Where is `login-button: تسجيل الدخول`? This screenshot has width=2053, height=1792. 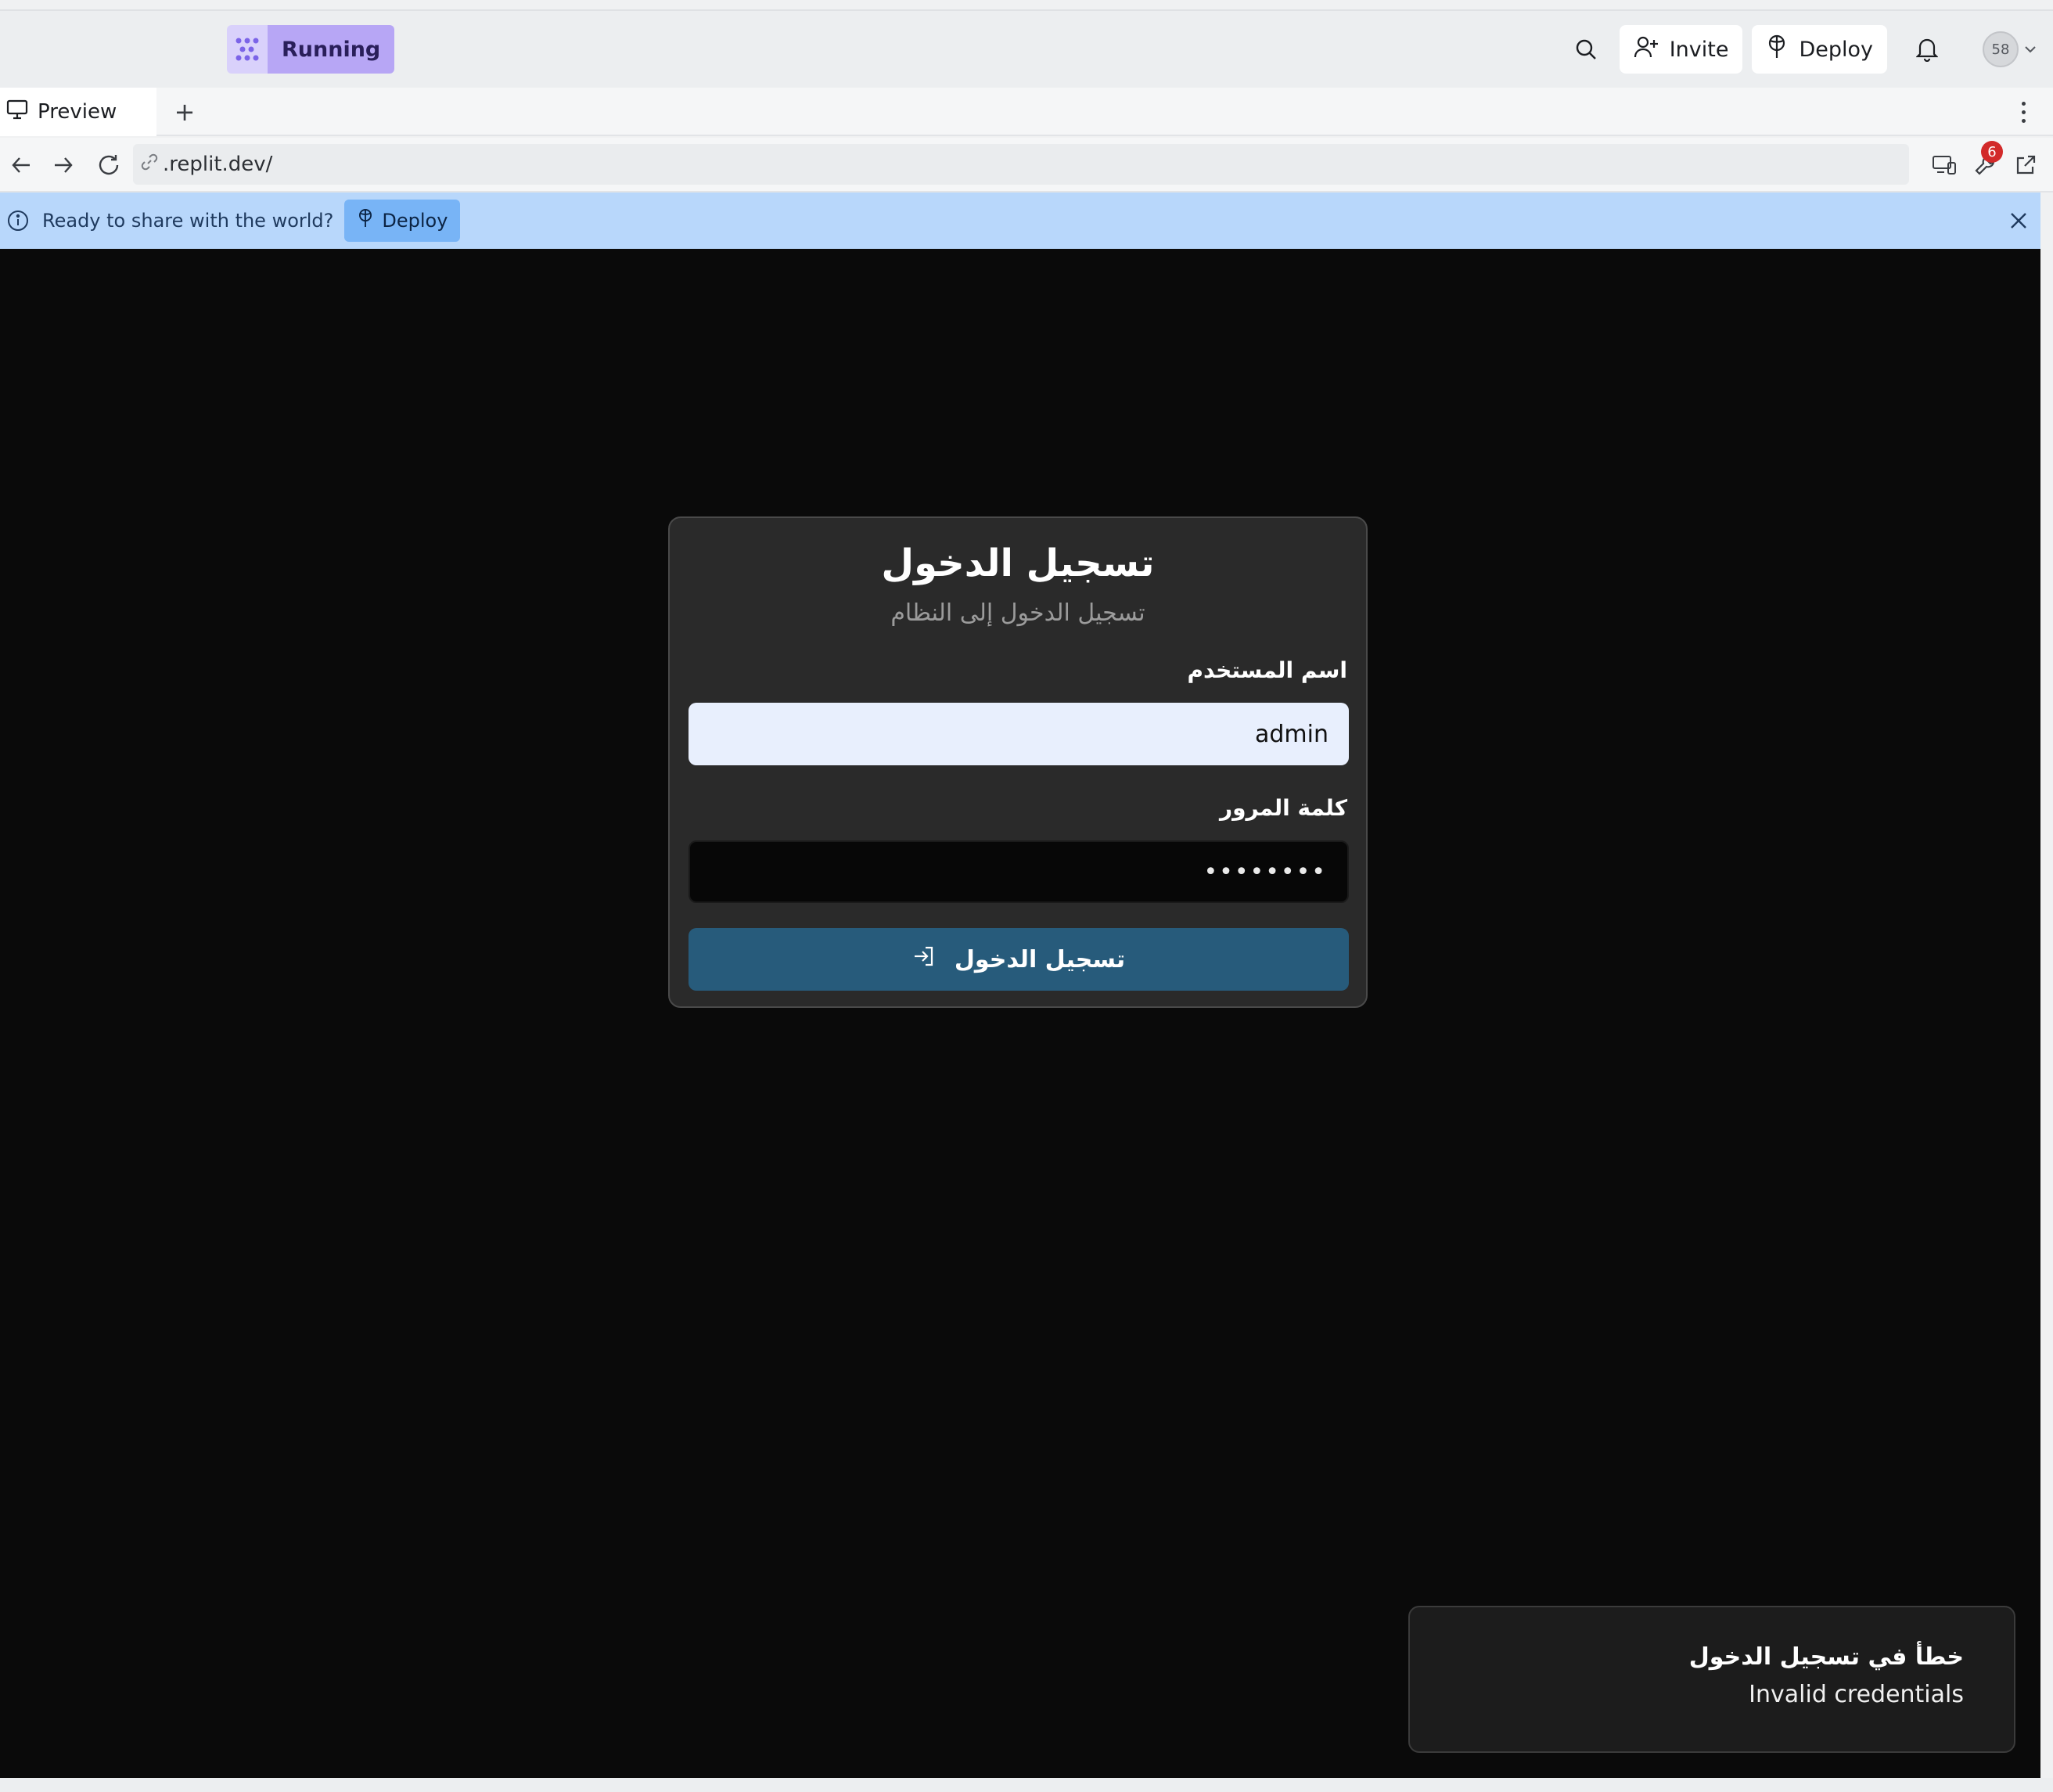 login-button: تسجيل الدخول is located at coordinates (1019, 960).